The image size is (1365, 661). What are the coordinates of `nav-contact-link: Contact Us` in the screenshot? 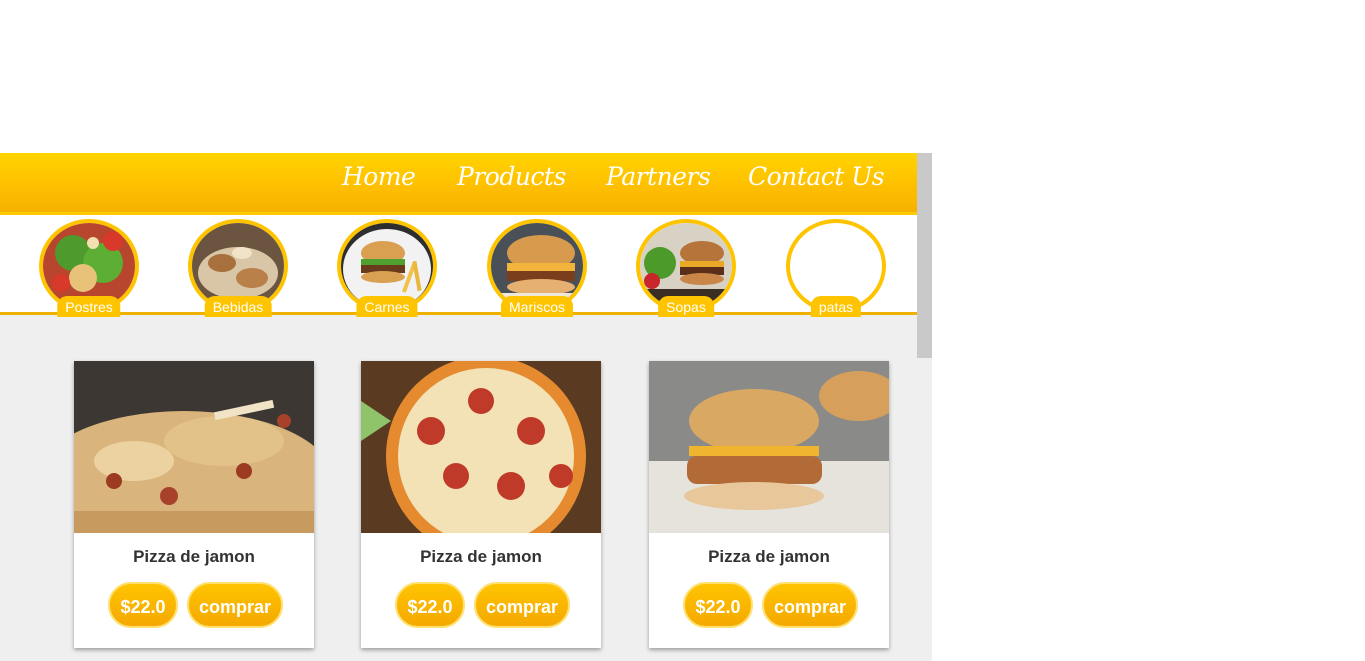 It's located at (816, 176).